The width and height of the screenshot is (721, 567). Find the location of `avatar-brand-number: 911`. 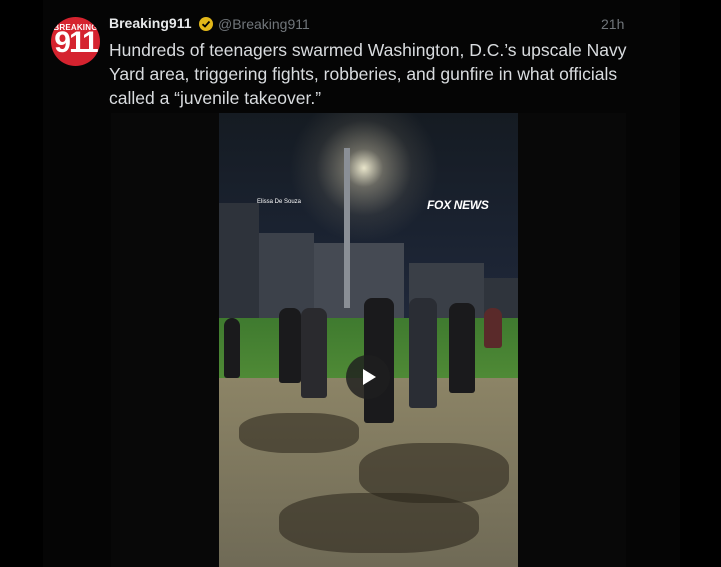

avatar-brand-number: 911 is located at coordinates (76, 42).